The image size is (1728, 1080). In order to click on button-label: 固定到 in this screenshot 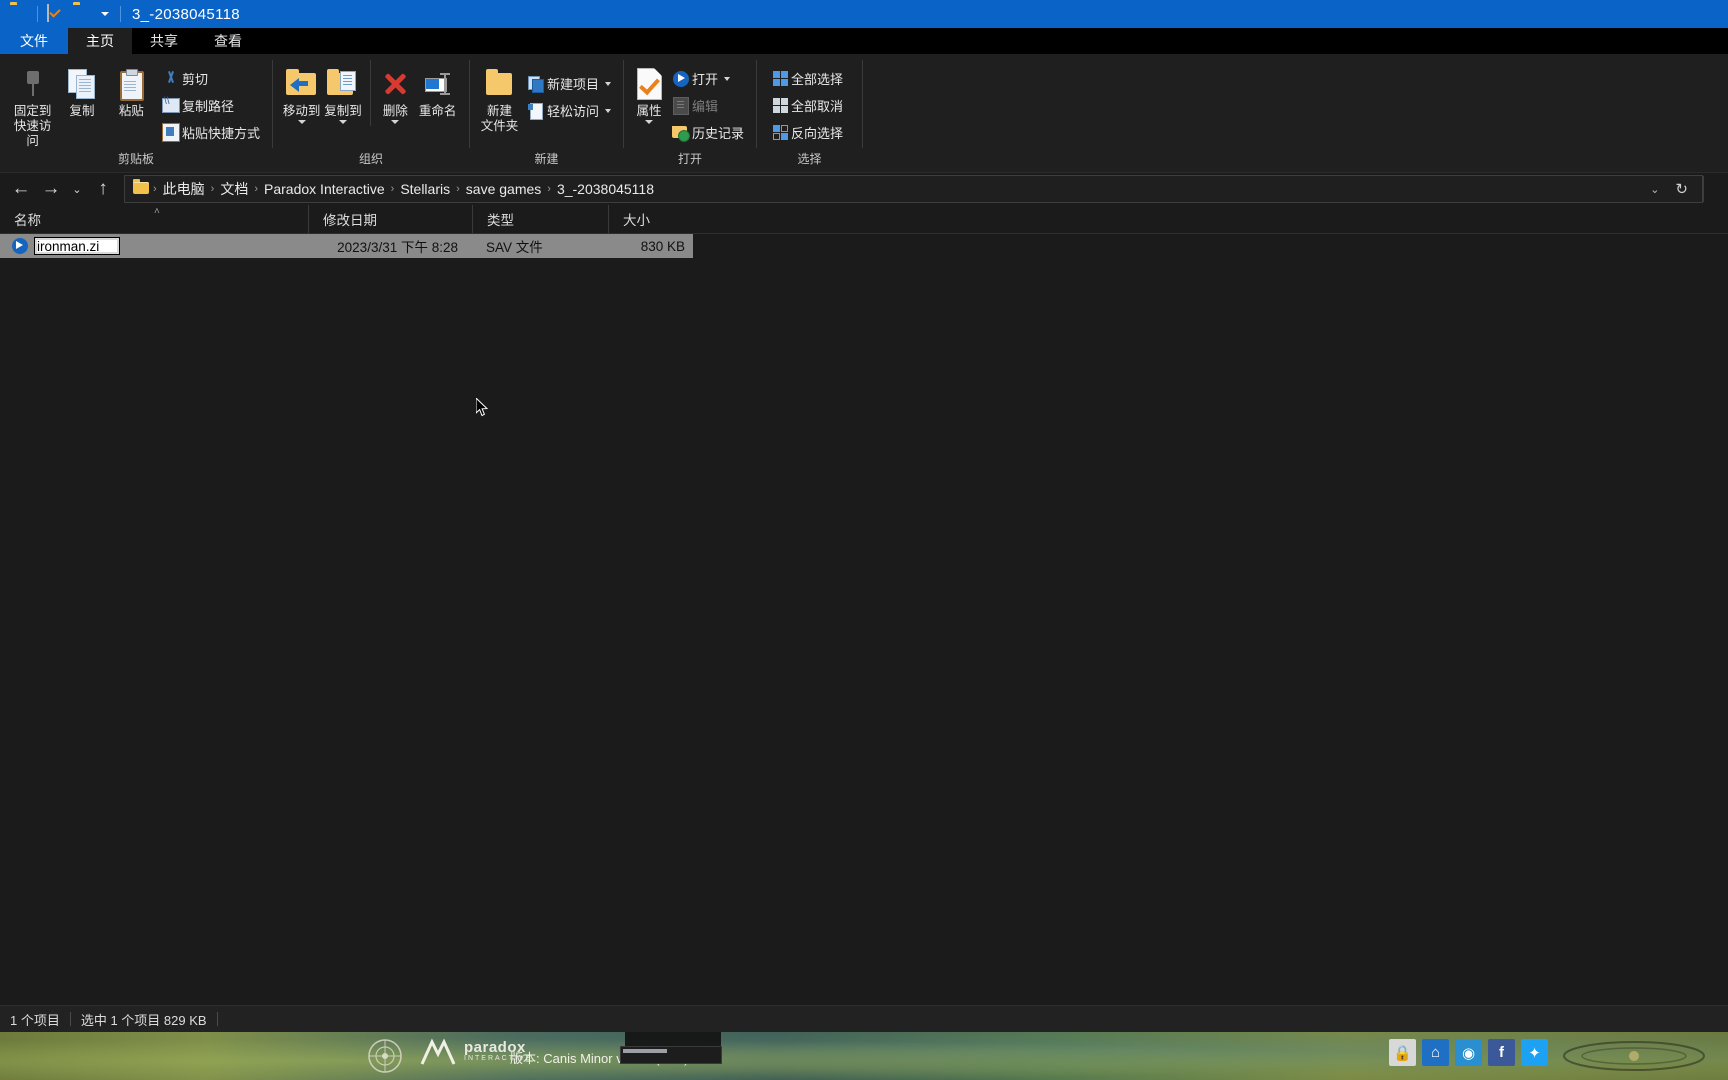, I will do `click(32, 111)`.